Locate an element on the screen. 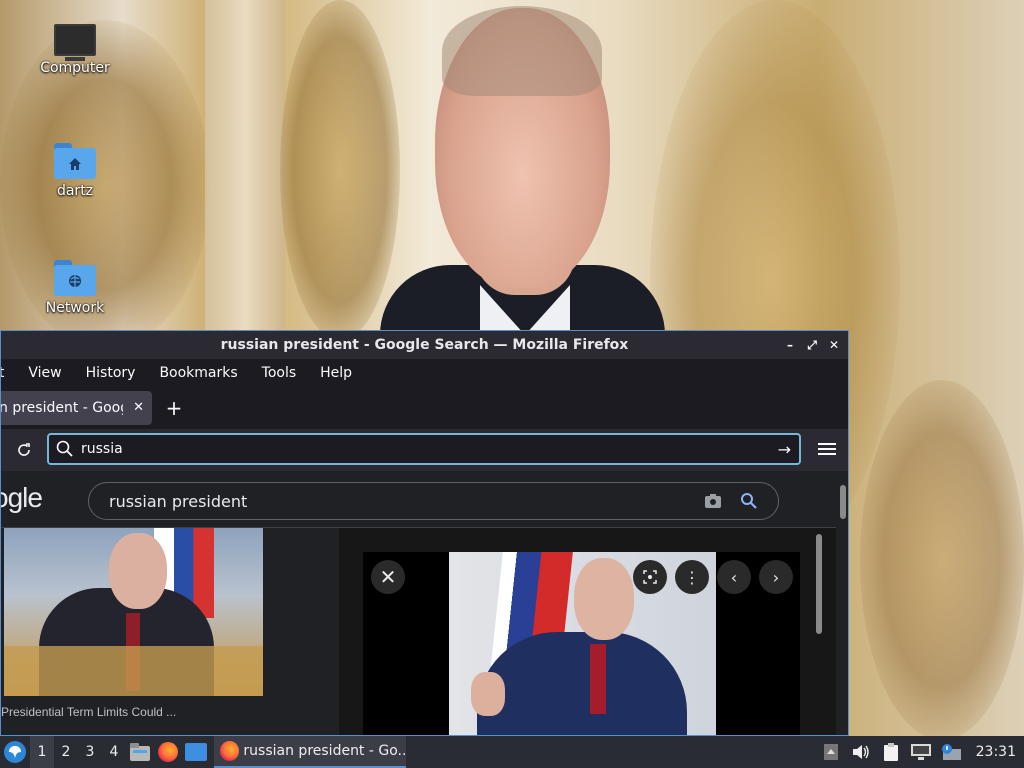  desktop-icon-label: dartz is located at coordinates (75, 191).